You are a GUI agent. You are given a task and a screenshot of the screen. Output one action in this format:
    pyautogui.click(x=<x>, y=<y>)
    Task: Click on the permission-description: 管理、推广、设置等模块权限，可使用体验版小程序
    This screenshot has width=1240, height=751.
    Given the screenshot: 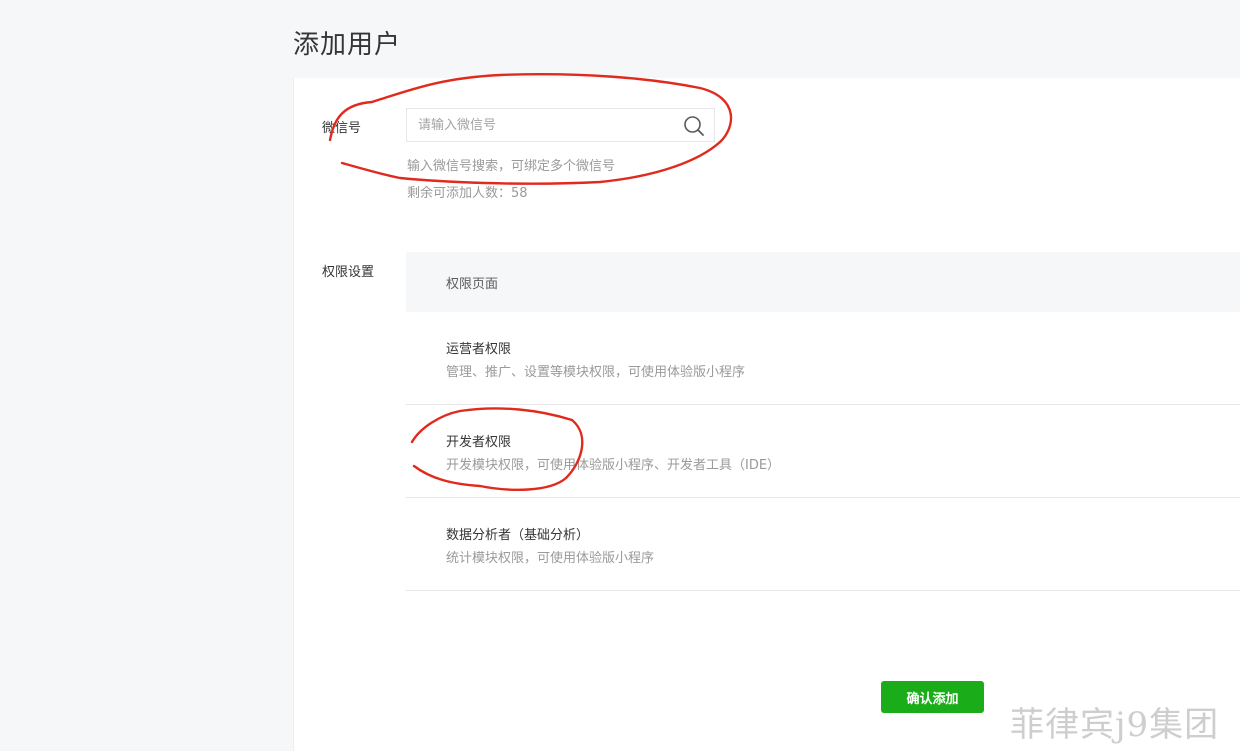 What is the action you would take?
    pyautogui.click(x=596, y=372)
    